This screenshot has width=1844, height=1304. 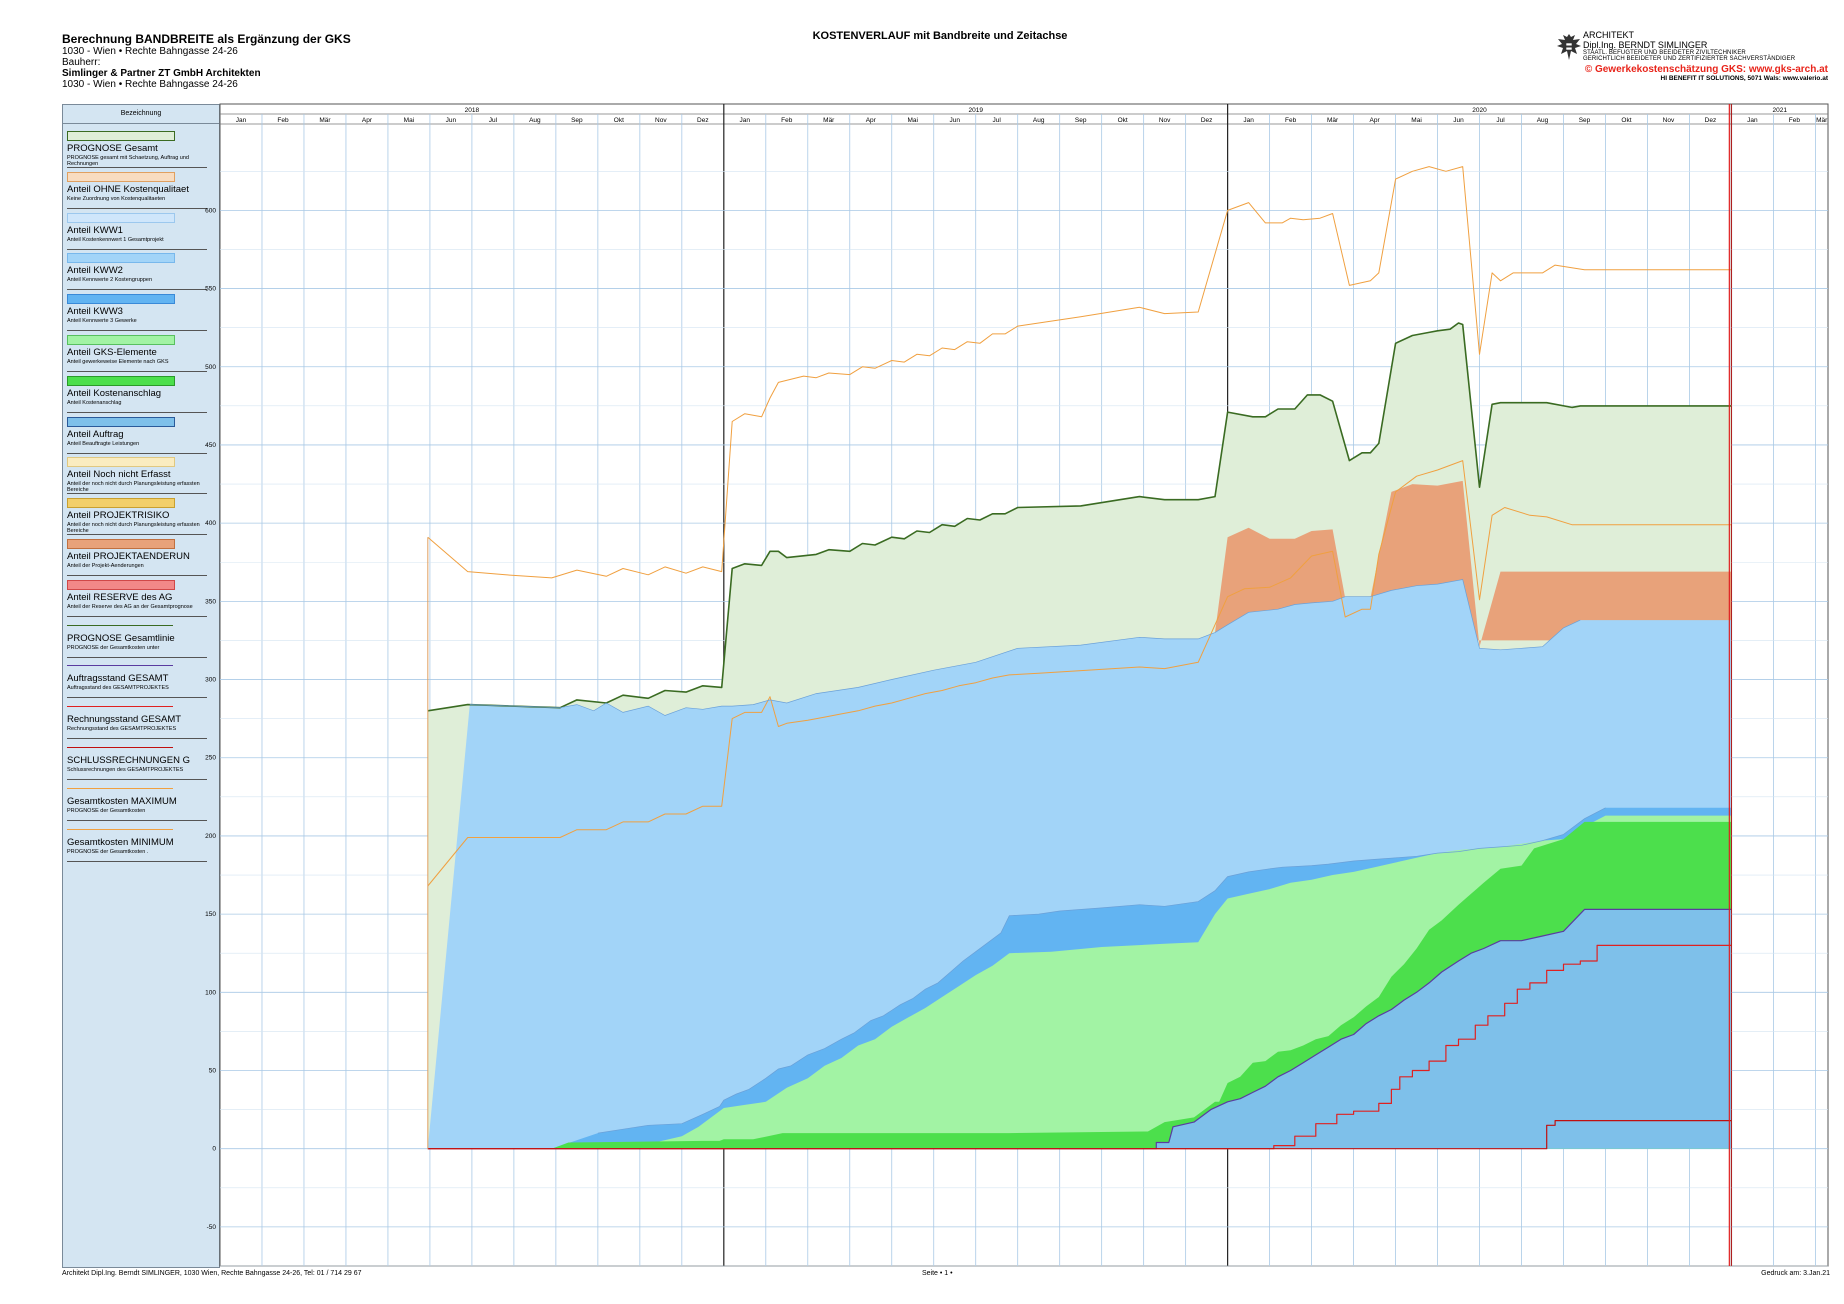 What do you see at coordinates (210, 992) in the screenshot?
I see `y-tick-label: 100` at bounding box center [210, 992].